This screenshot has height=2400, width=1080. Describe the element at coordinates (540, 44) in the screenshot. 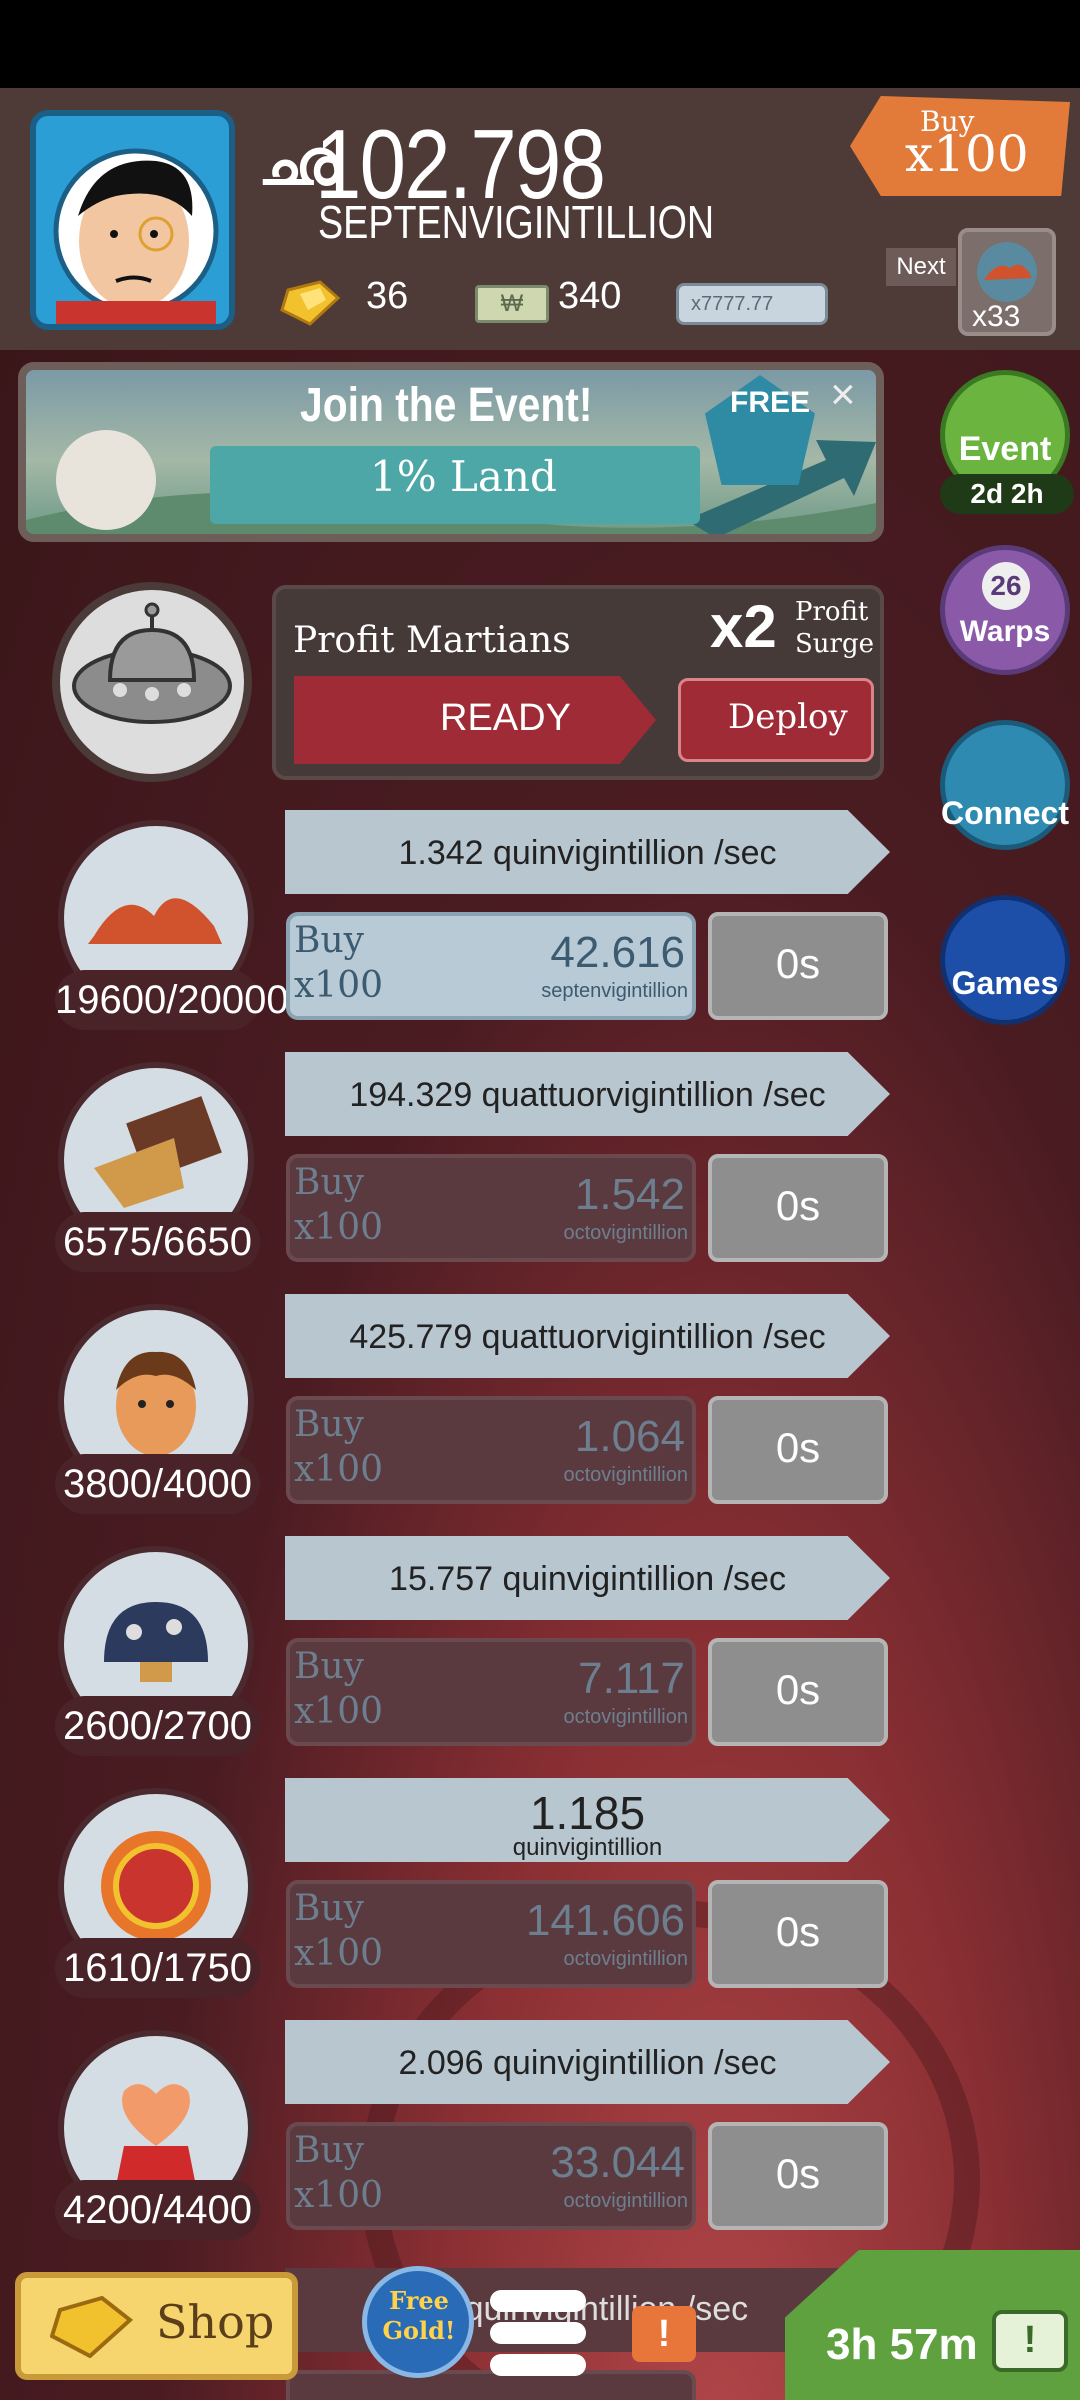

I see `status-bar` at that location.